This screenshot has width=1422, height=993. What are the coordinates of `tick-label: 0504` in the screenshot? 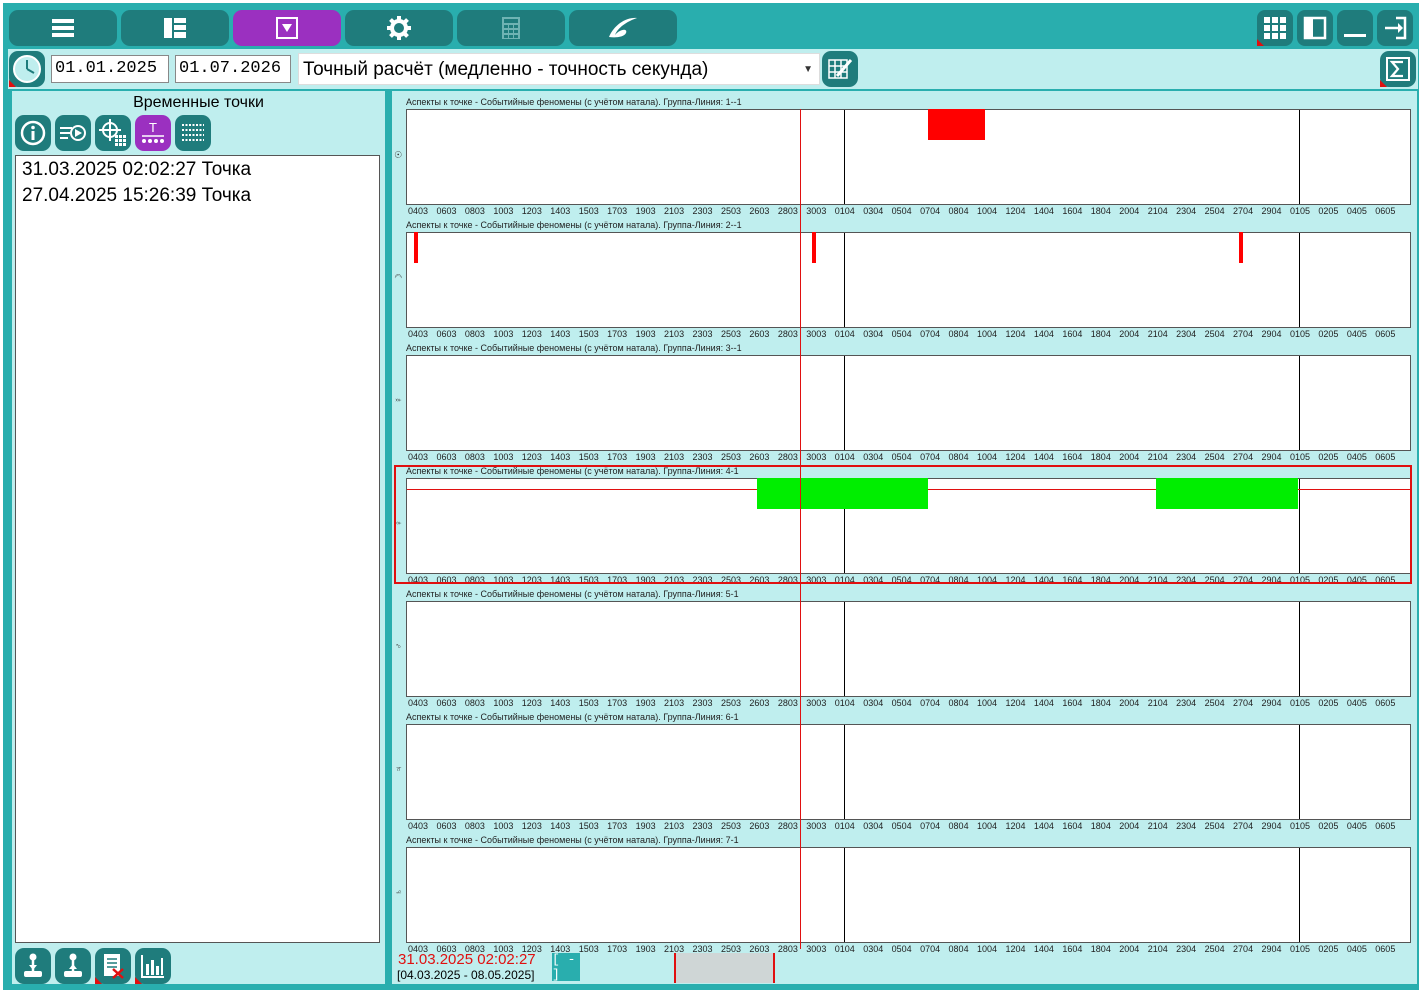 It's located at (901, 826).